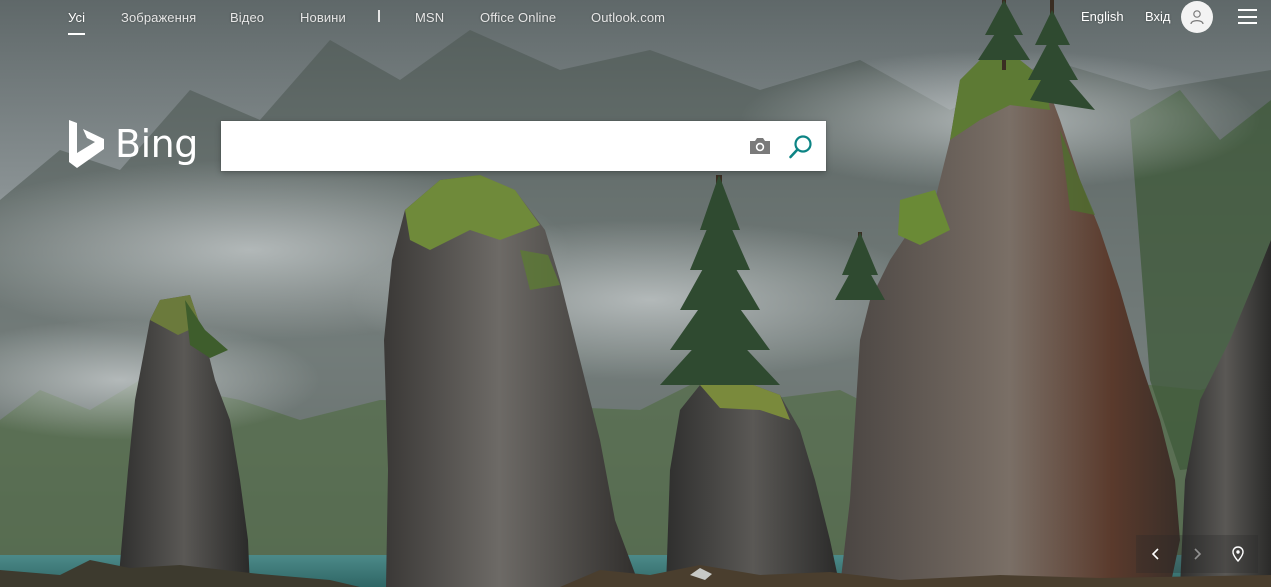 This screenshot has width=1271, height=587. I want to click on language-link: English, so click(1102, 16).